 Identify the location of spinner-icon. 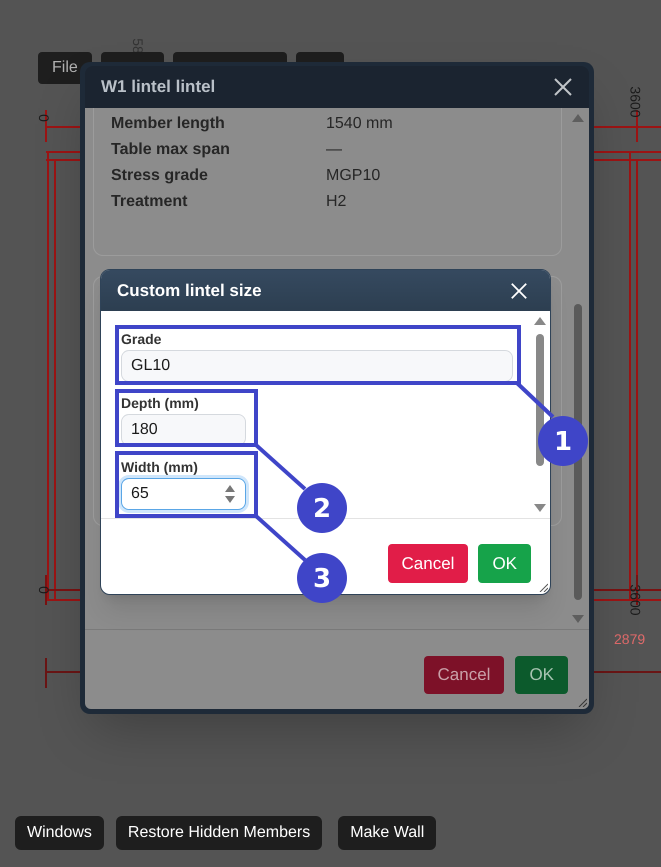
(230, 494).